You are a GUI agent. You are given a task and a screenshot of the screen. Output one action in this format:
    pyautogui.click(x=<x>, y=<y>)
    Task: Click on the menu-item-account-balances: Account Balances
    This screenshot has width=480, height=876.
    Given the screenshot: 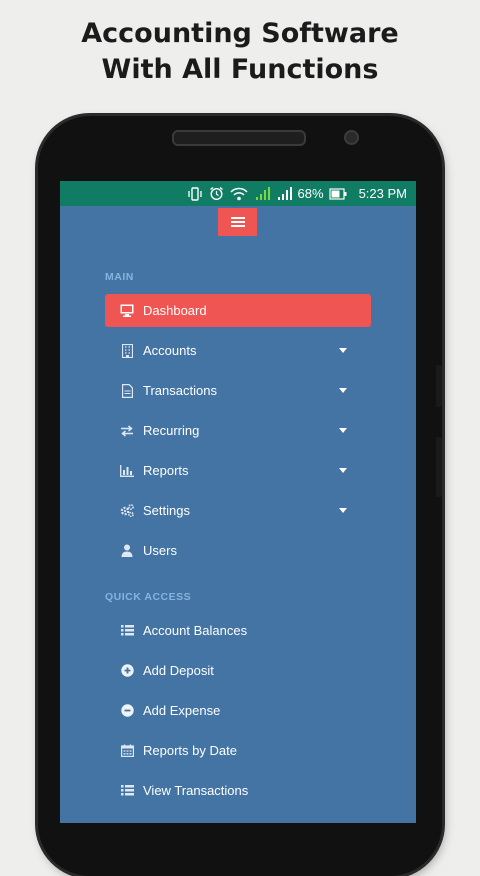 What is the action you would take?
    pyautogui.click(x=238, y=630)
    